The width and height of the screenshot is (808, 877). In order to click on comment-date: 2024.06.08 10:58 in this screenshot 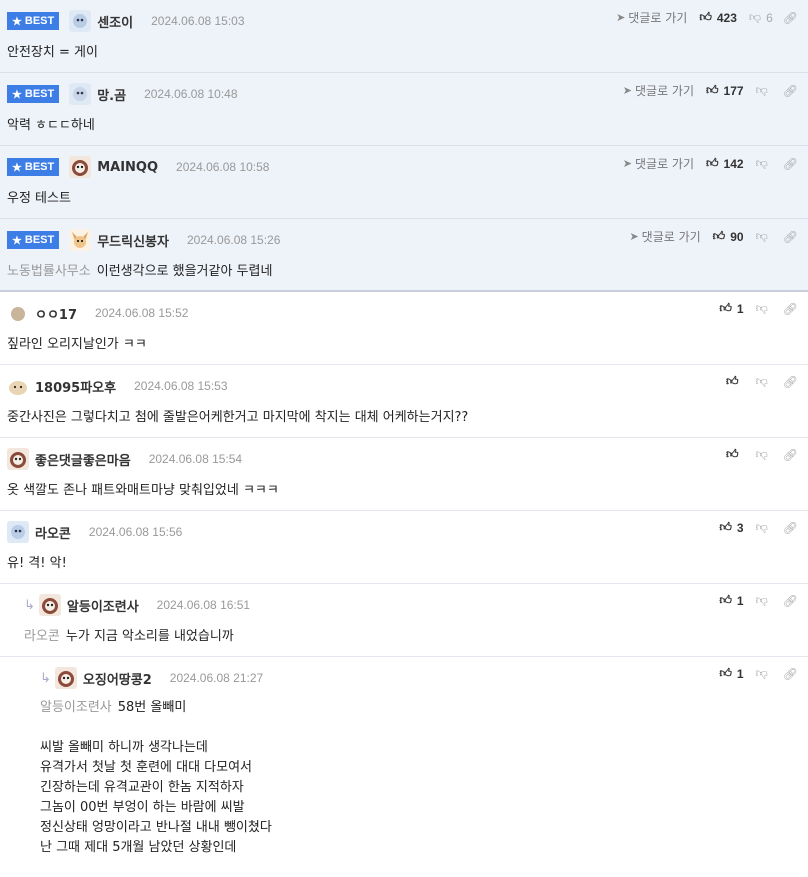, I will do `click(223, 167)`.